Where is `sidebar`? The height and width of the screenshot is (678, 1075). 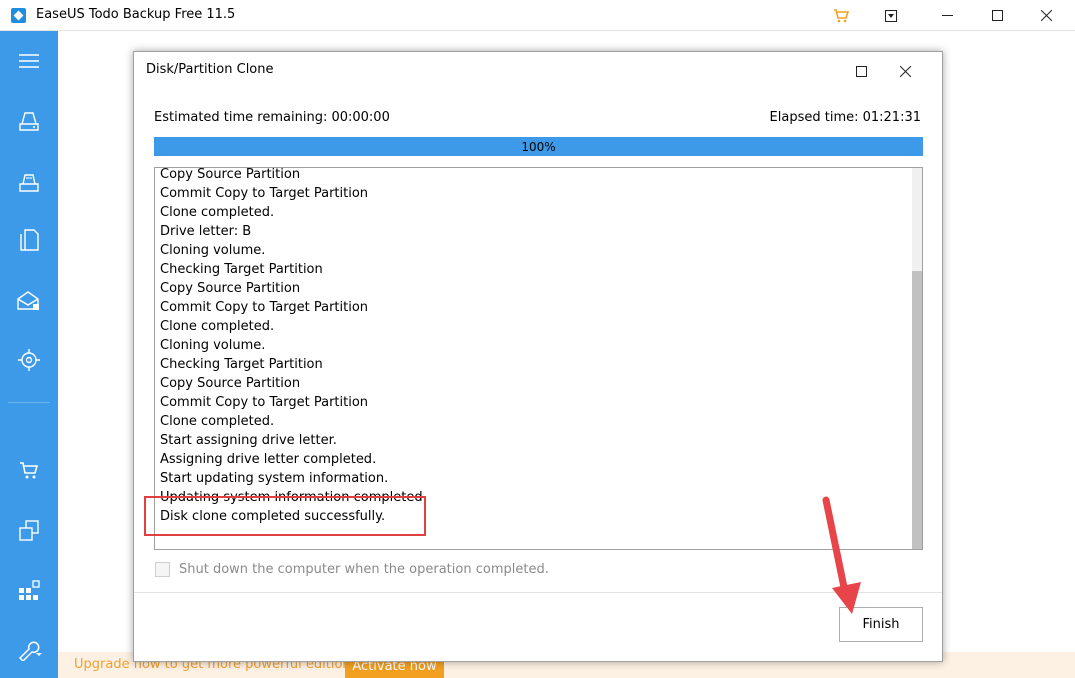
sidebar is located at coordinates (29, 354).